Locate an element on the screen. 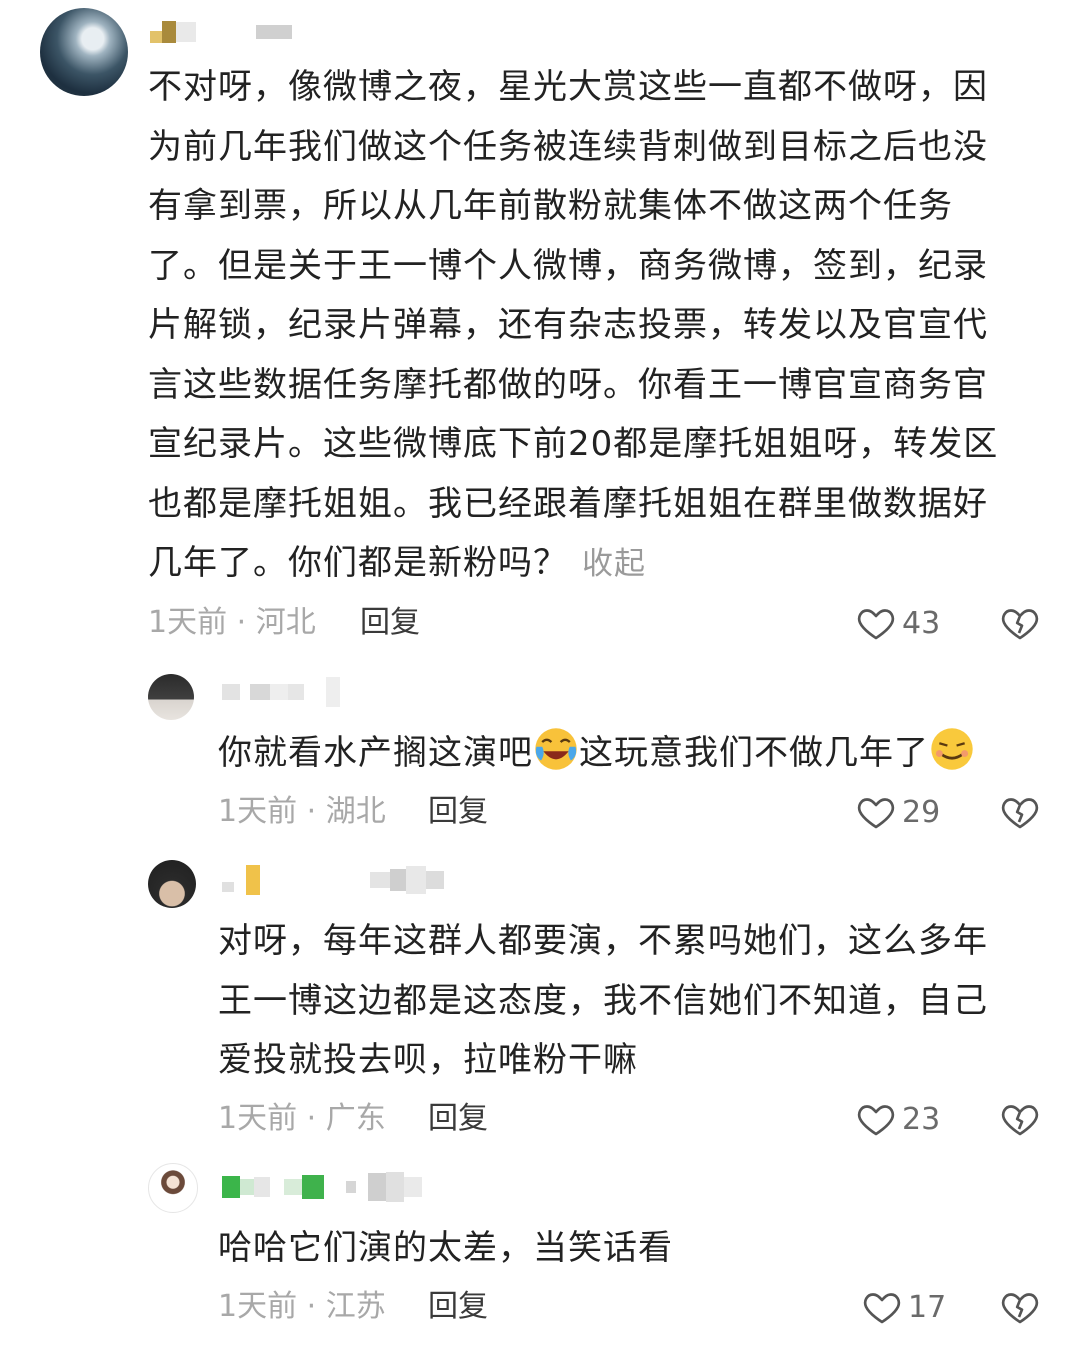 Image resolution: width=1080 pixels, height=1353 pixels. comment-meta: 1天前 · 湖北 is located at coordinates (302, 812).